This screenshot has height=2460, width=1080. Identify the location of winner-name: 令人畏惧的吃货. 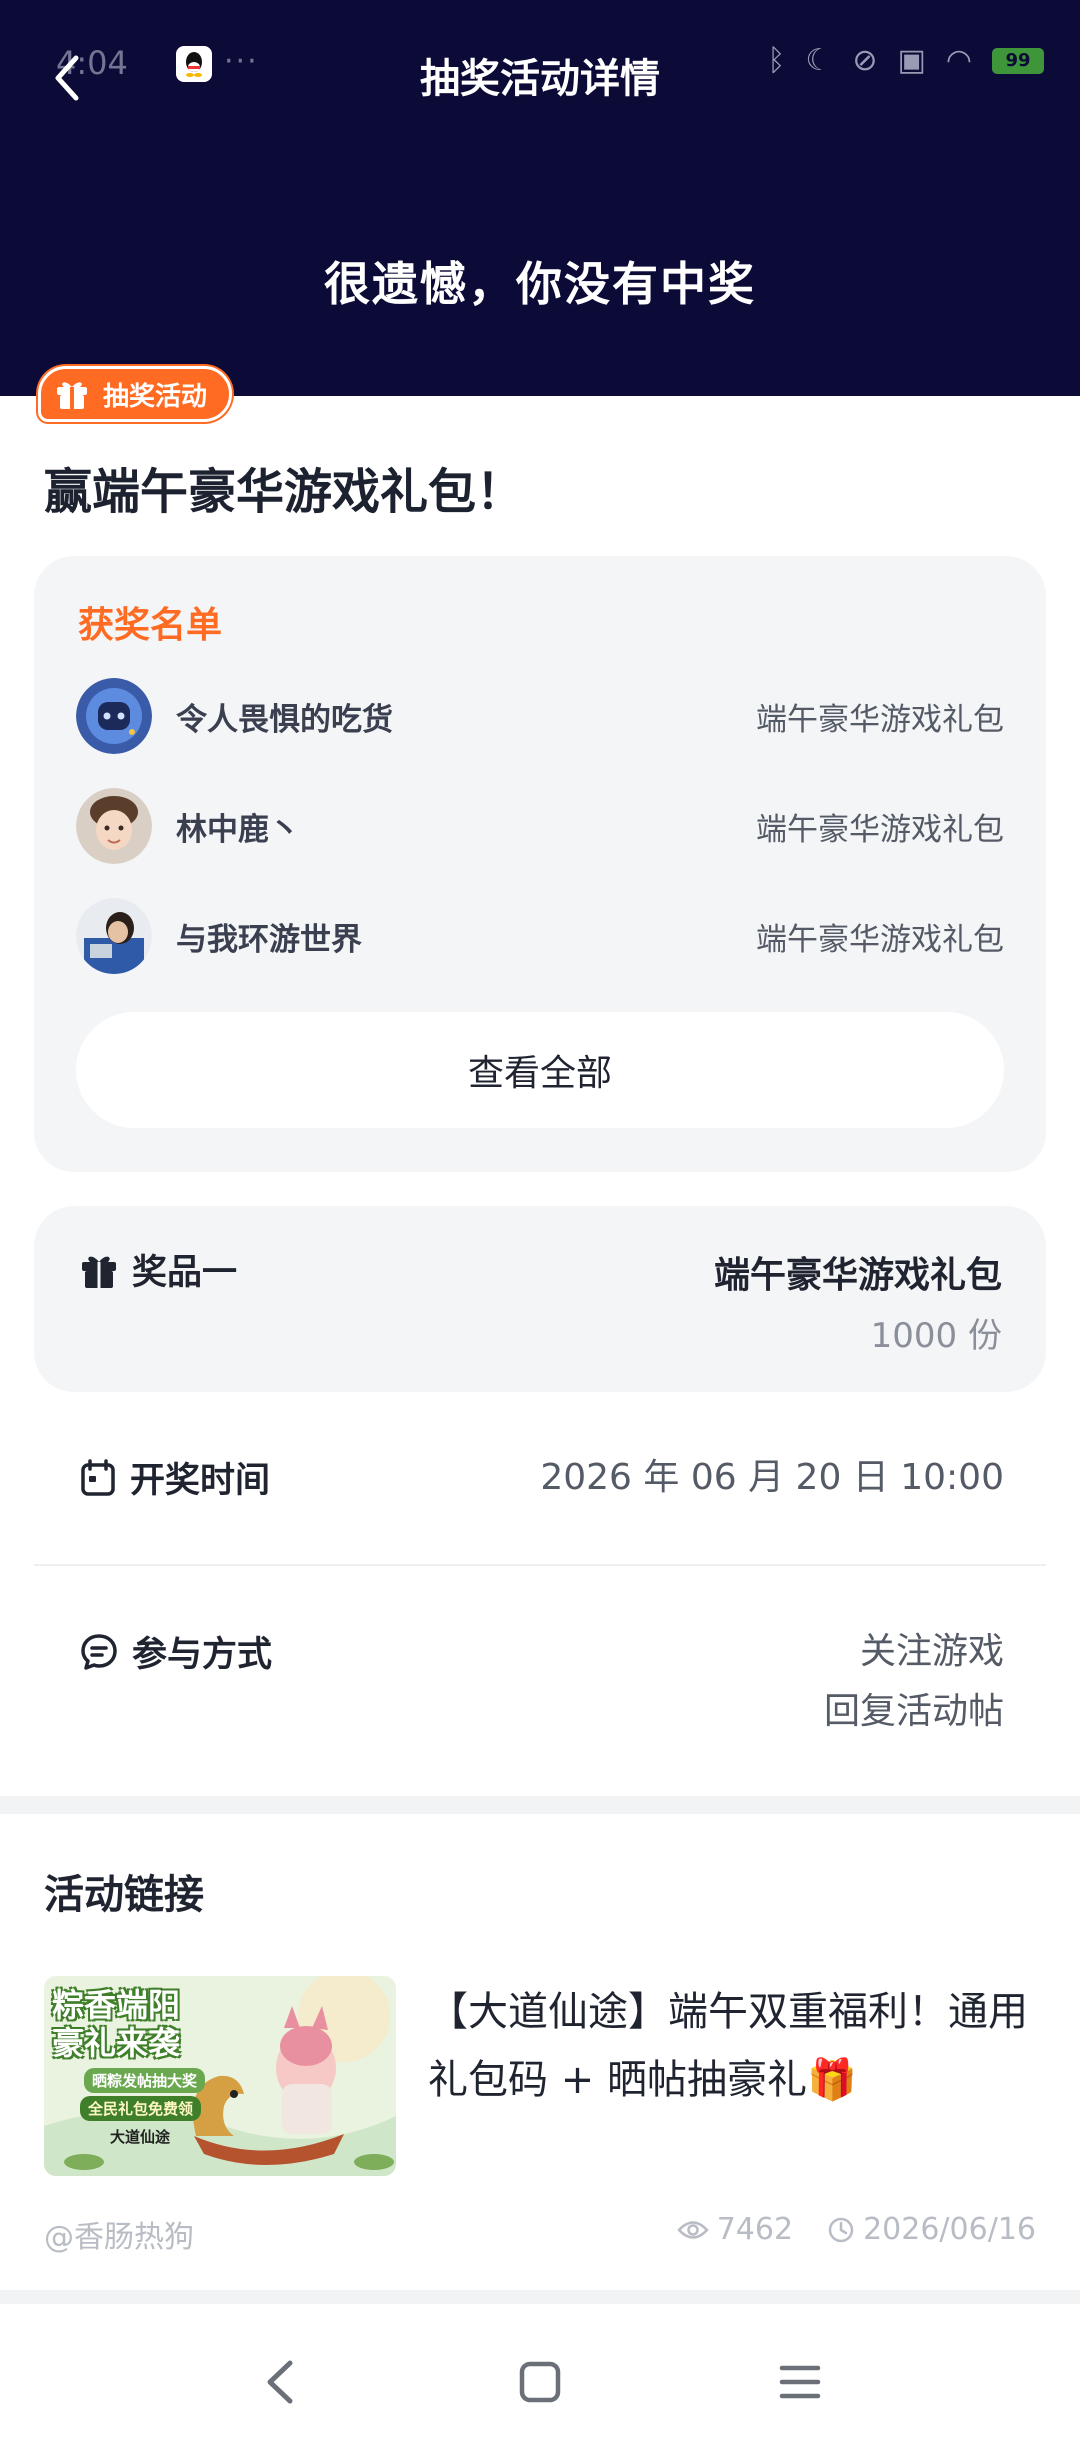
(284, 719).